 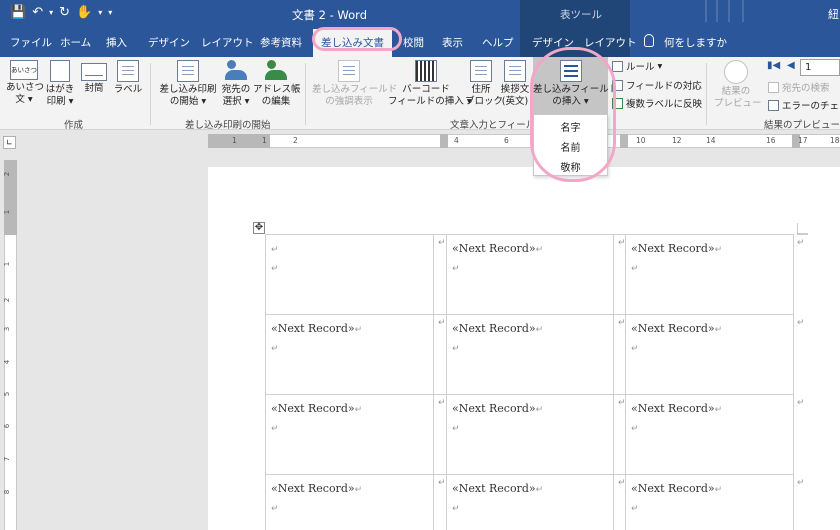 What do you see at coordinates (736, 91) in the screenshot?
I see `preview-label-1: 結果の` at bounding box center [736, 91].